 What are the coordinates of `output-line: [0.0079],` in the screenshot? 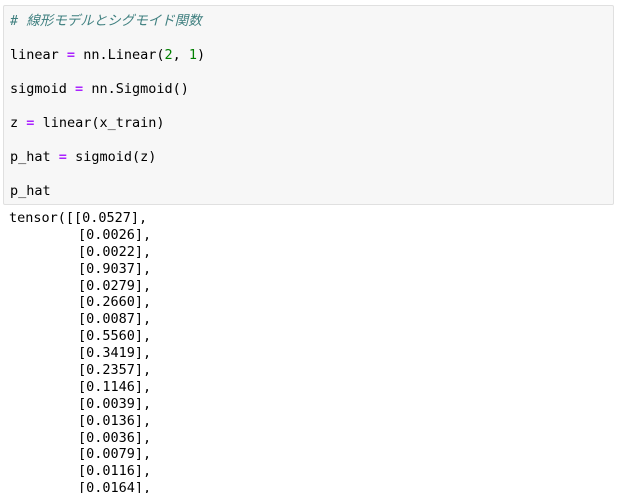 It's located at (309, 454).